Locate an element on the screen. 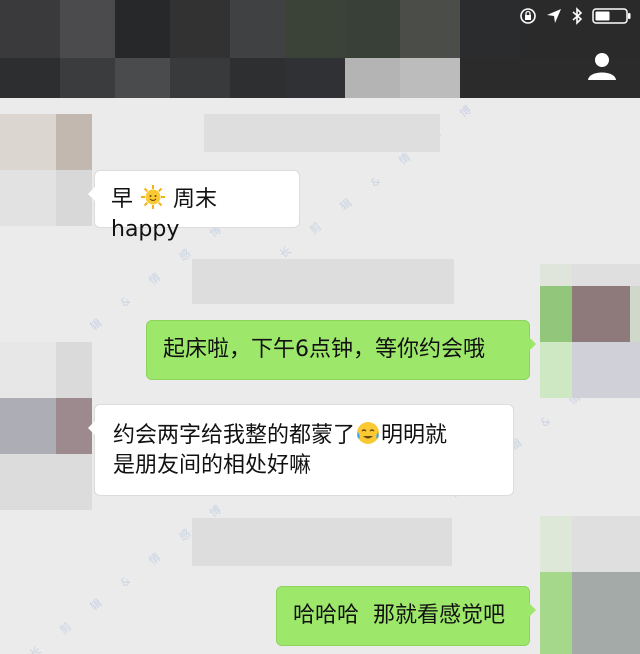 This screenshot has height=654, width=640. message-line: 约会两字给我整的都蒙了 明明就 is located at coordinates (304, 435).